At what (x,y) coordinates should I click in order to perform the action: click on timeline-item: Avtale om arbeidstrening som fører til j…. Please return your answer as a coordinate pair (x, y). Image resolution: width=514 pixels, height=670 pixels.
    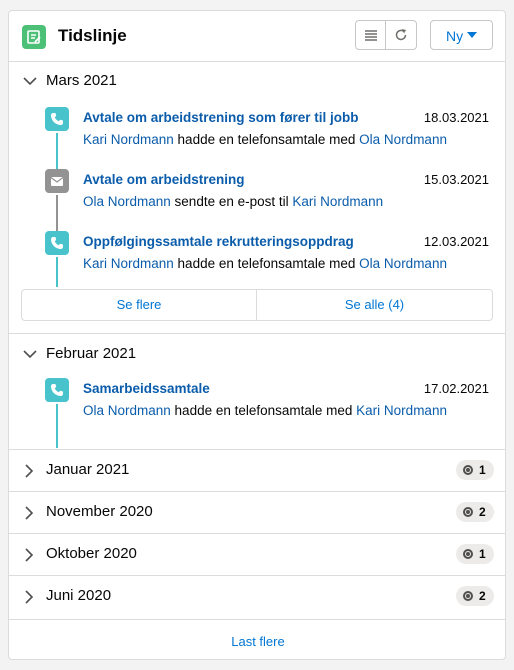
    Looking at the image, I should click on (257, 139).